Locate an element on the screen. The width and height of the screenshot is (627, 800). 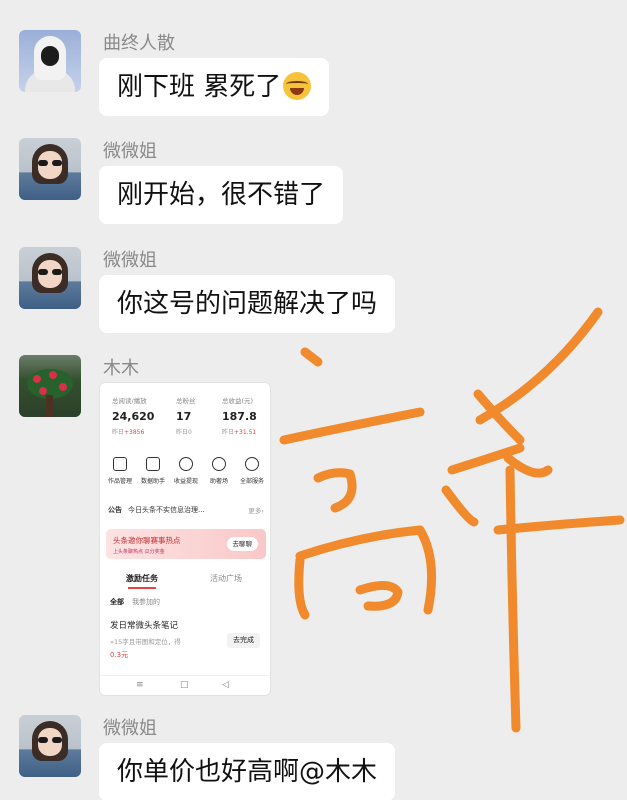
notice-bar: 公告 今日头条不实信息治理... 更多› is located at coordinates (186, 513).